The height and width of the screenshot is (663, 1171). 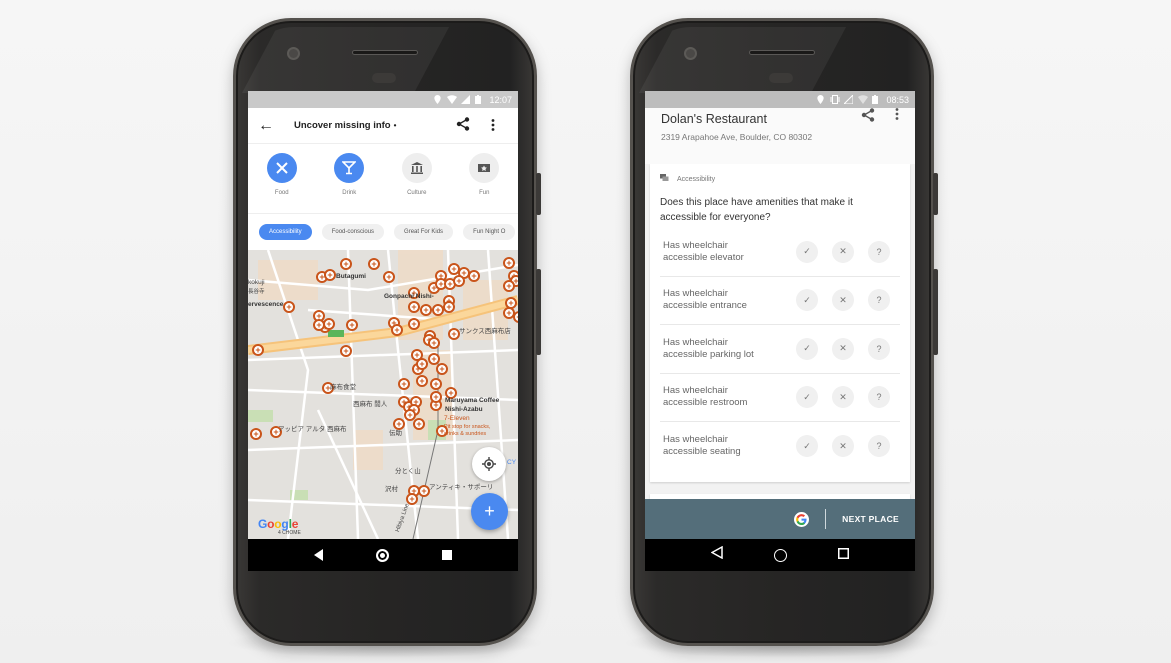 I want to click on next-place-button: NEXT PLACE, so click(x=870, y=519).